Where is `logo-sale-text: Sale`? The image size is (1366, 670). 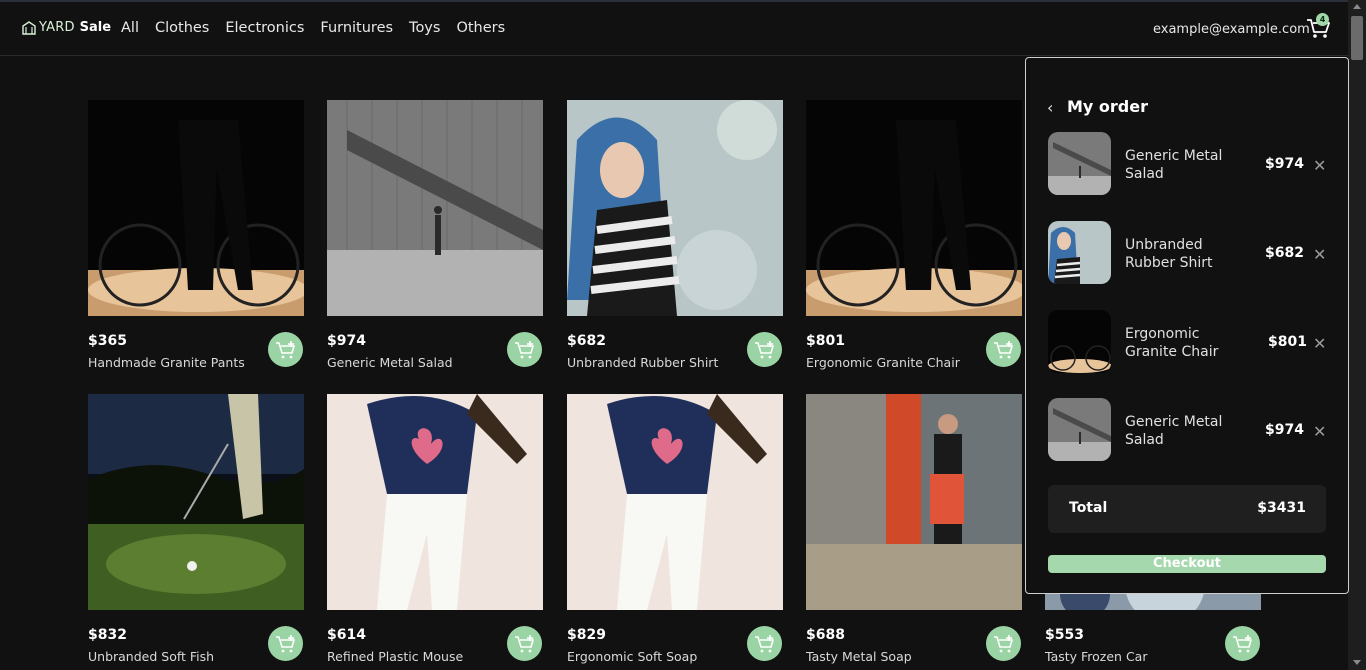
logo-sale-text: Sale is located at coordinates (95, 27).